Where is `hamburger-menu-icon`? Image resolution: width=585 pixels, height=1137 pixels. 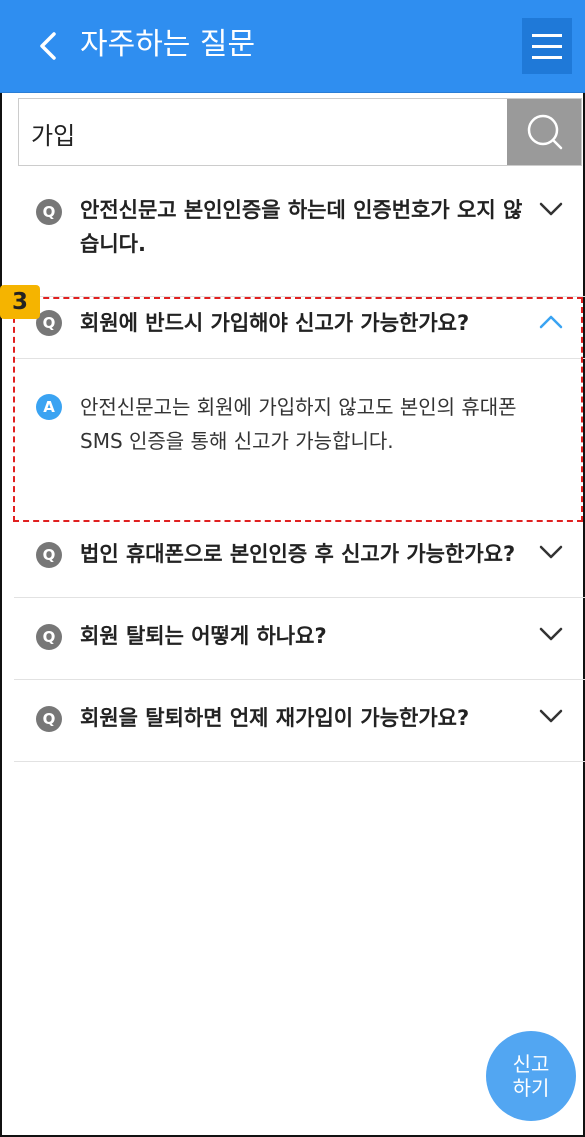 hamburger-menu-icon is located at coordinates (547, 35).